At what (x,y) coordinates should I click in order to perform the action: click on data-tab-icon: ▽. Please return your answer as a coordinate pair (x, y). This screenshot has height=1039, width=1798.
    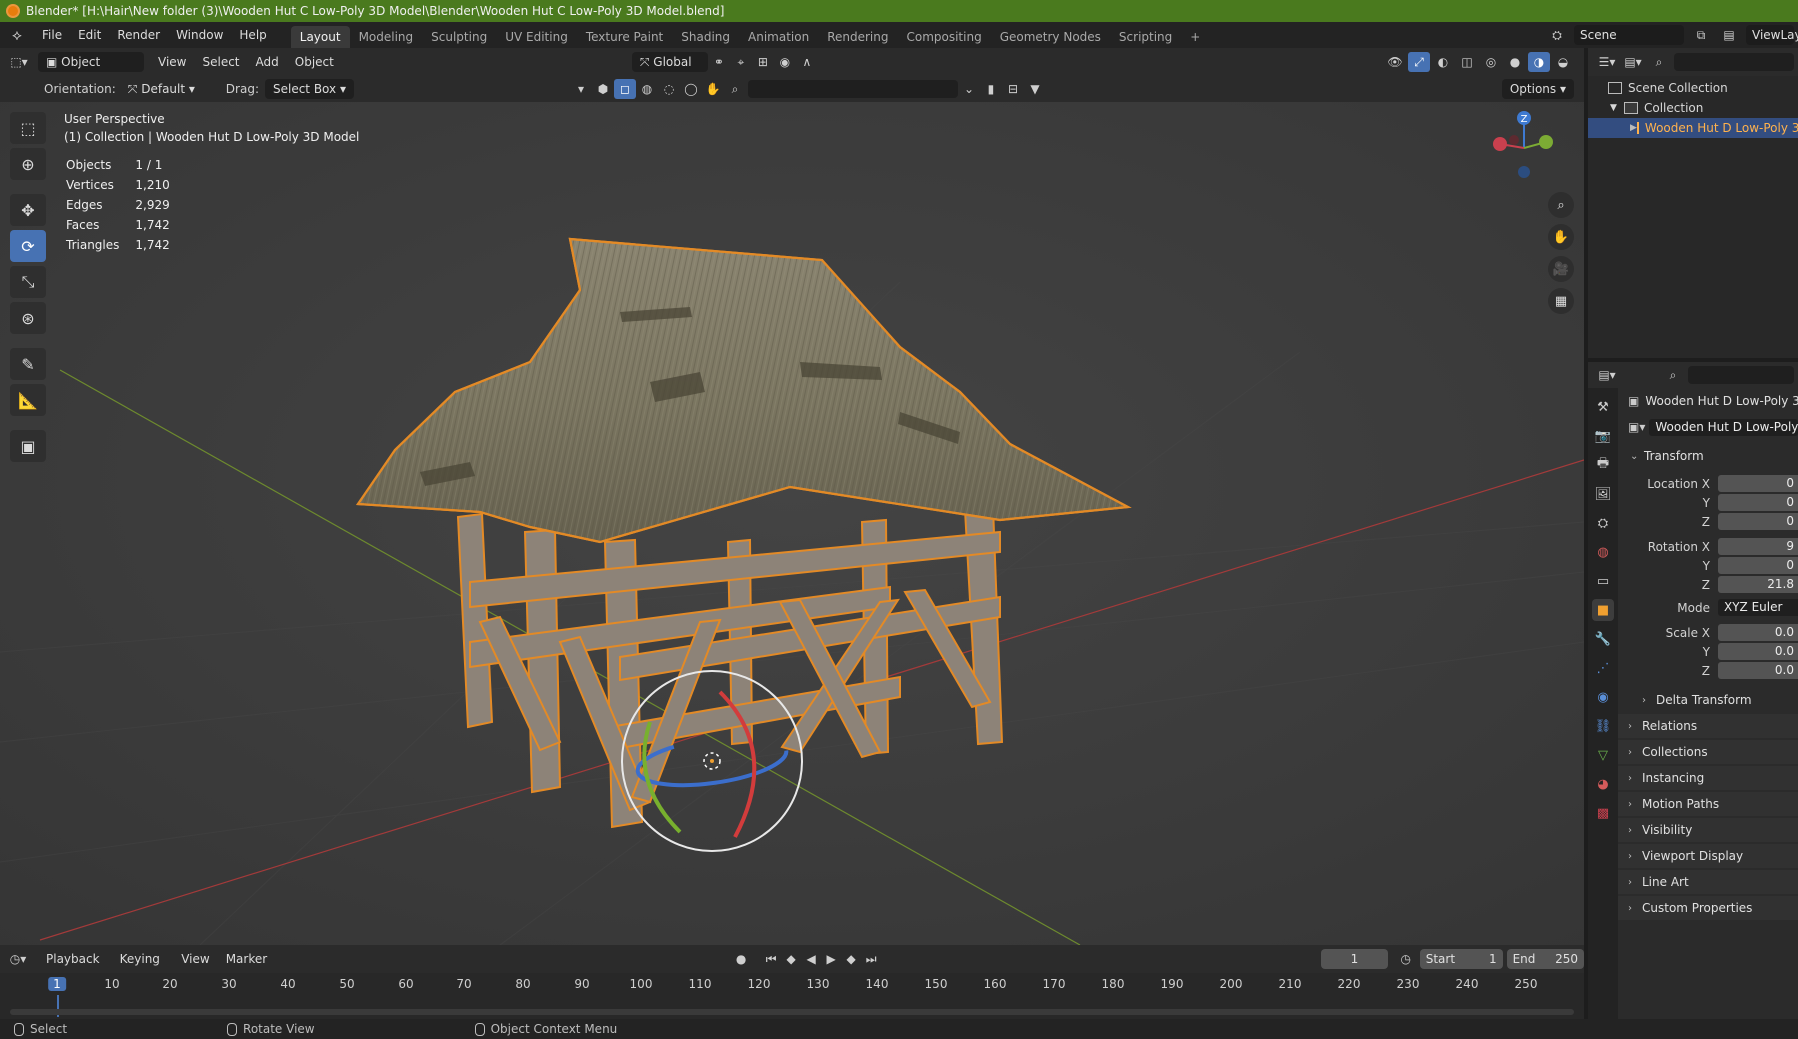
    Looking at the image, I should click on (1603, 755).